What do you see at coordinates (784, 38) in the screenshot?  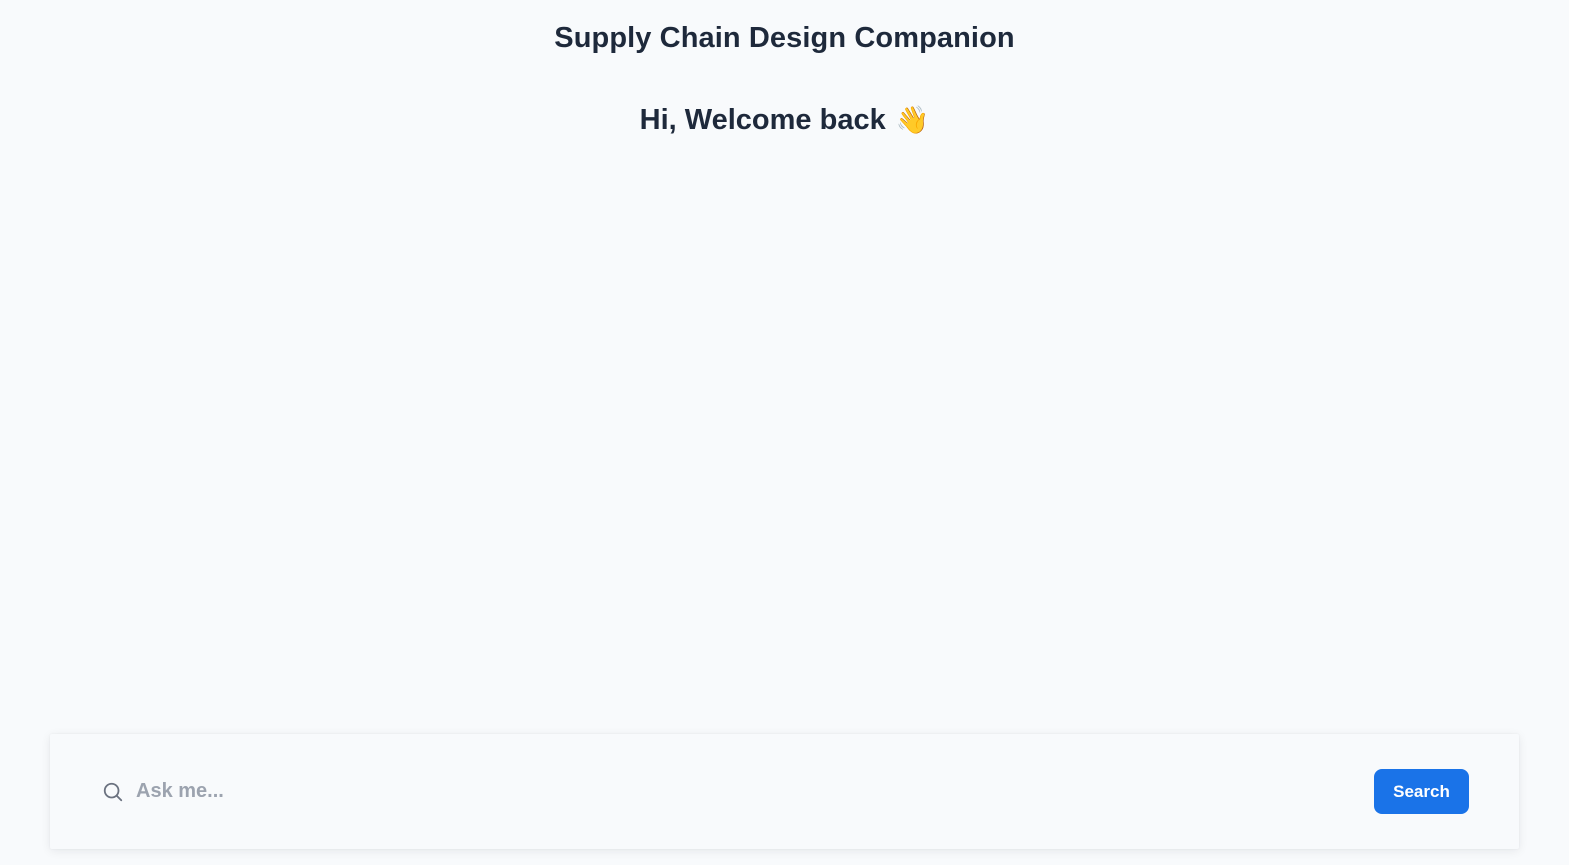 I see `app-title: Supply Chain Design Companion` at bounding box center [784, 38].